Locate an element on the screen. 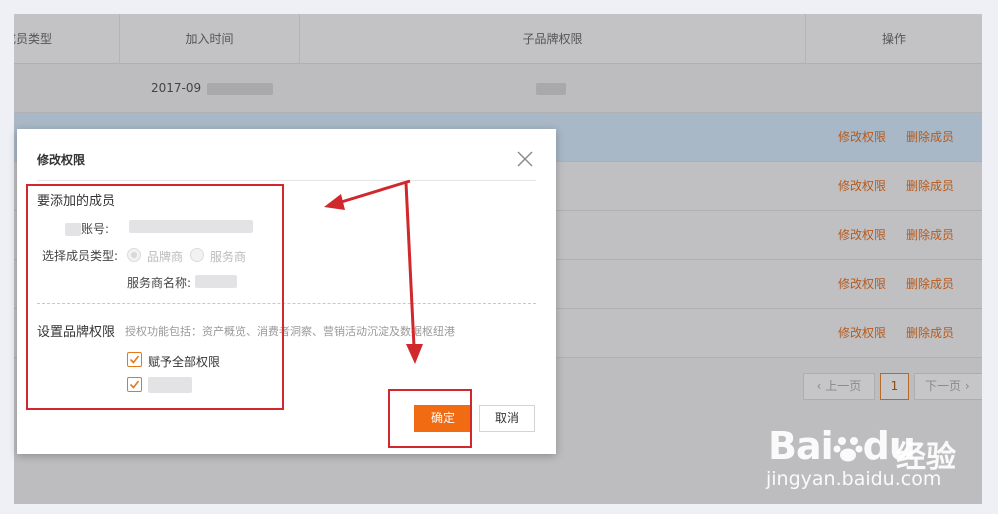 This screenshot has width=998, height=514. paw-icon is located at coordinates (848, 445).